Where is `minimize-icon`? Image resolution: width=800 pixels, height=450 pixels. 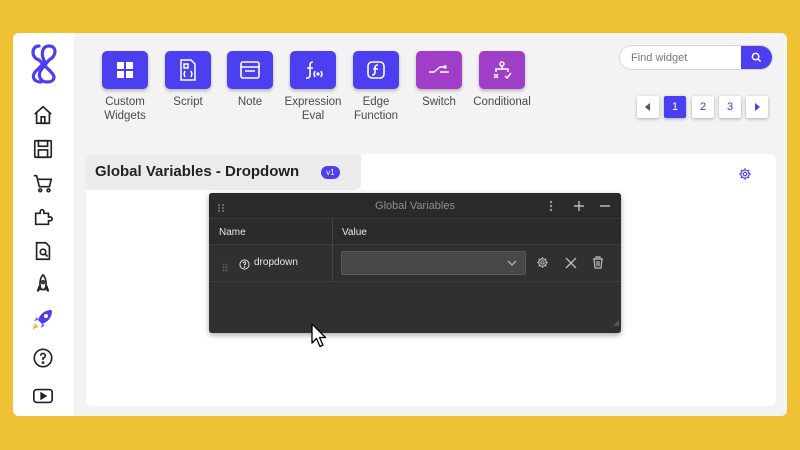 minimize-icon is located at coordinates (605, 208).